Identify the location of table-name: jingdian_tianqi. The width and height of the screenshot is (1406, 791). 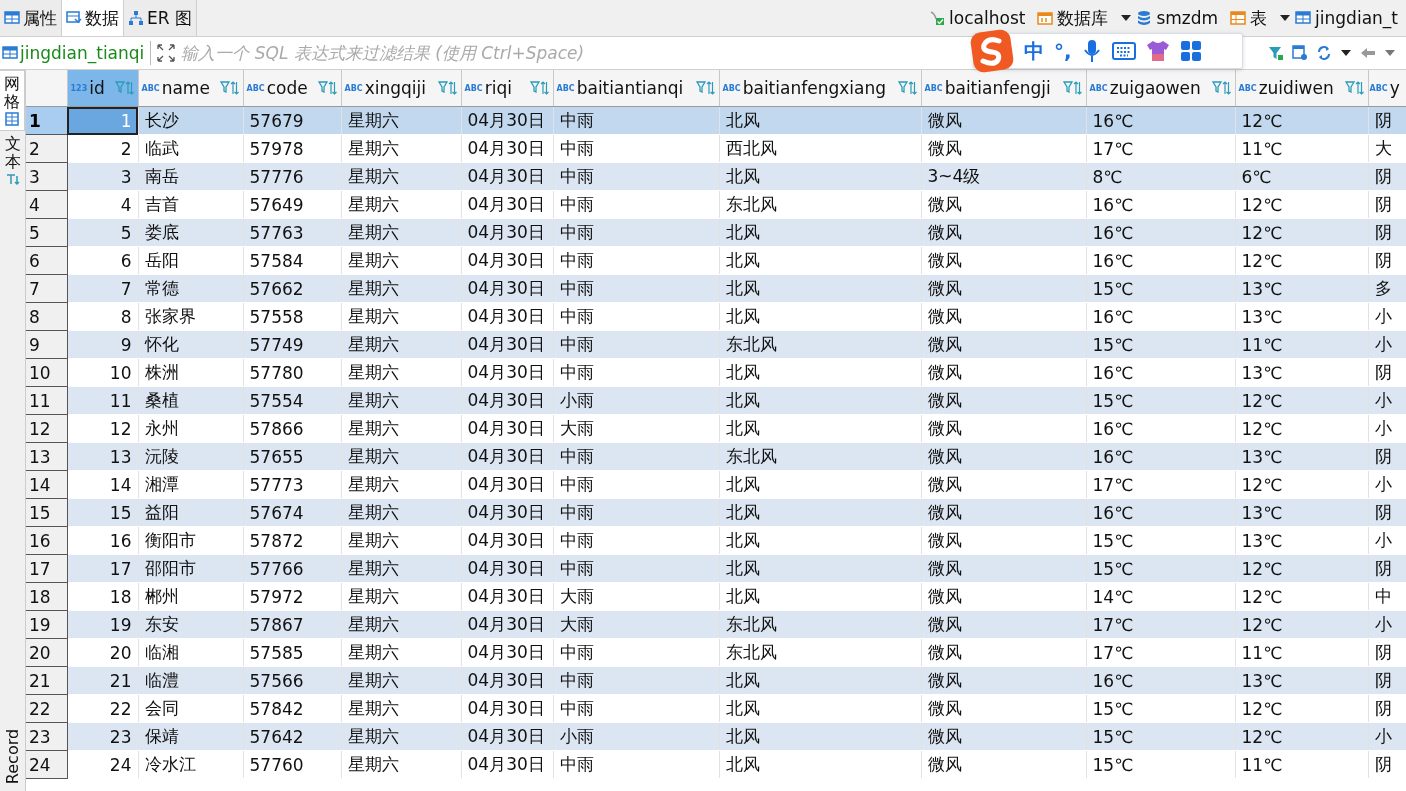
(82, 53).